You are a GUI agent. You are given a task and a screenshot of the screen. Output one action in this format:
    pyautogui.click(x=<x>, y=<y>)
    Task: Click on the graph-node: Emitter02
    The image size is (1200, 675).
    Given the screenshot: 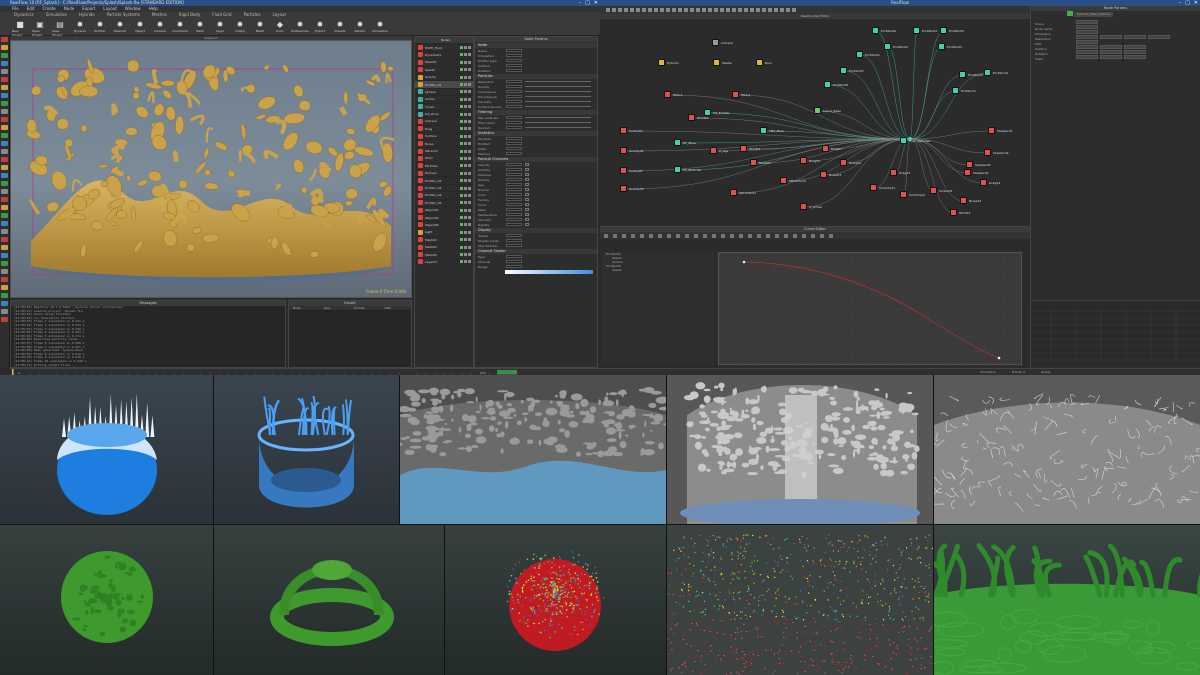 What is the action you would take?
    pyautogui.click(x=896, y=46)
    